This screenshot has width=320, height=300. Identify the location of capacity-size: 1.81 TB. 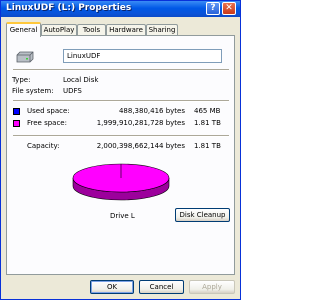
(207, 146).